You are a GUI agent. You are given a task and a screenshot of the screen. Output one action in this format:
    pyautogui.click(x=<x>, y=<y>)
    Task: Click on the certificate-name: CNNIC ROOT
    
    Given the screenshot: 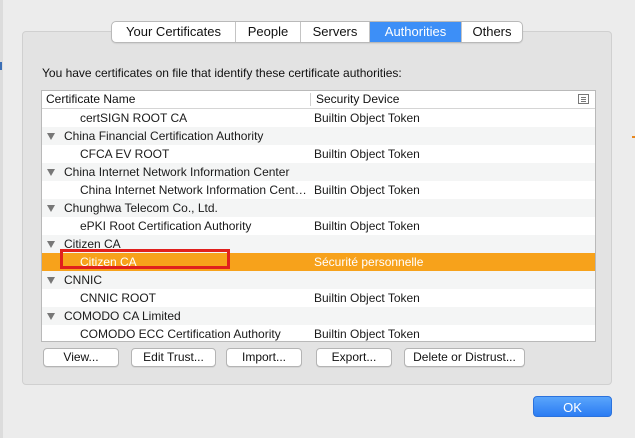 What is the action you would take?
    pyautogui.click(x=118, y=298)
    